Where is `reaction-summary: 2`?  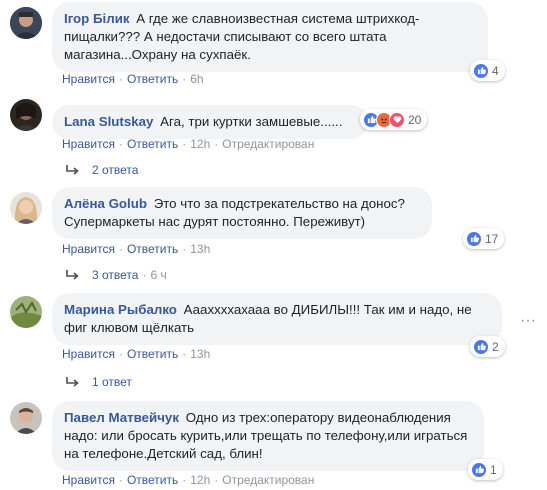
reaction-summary: 2 is located at coordinates (487, 346).